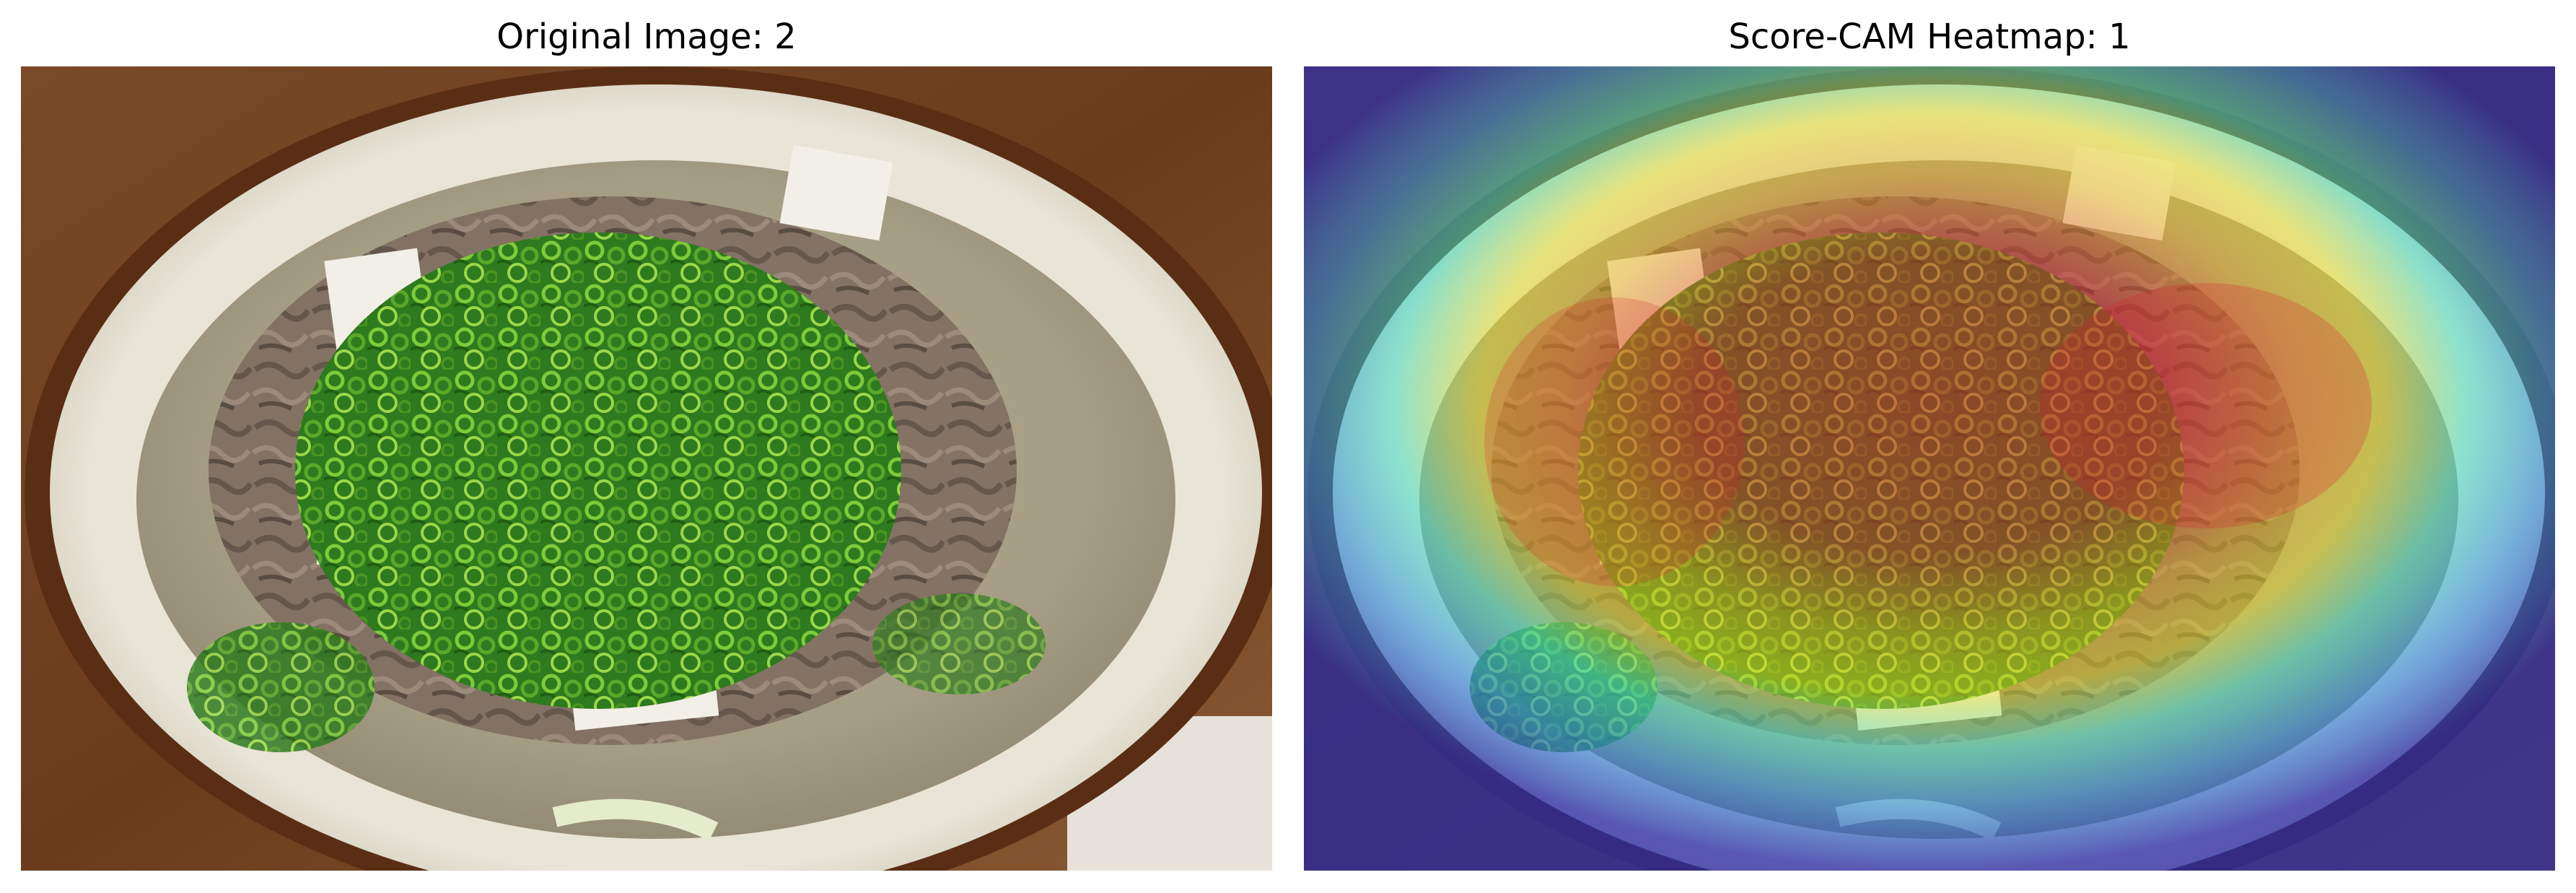  Describe the element at coordinates (646, 37) in the screenshot. I see `original-image-title: Original Image: 2` at that location.